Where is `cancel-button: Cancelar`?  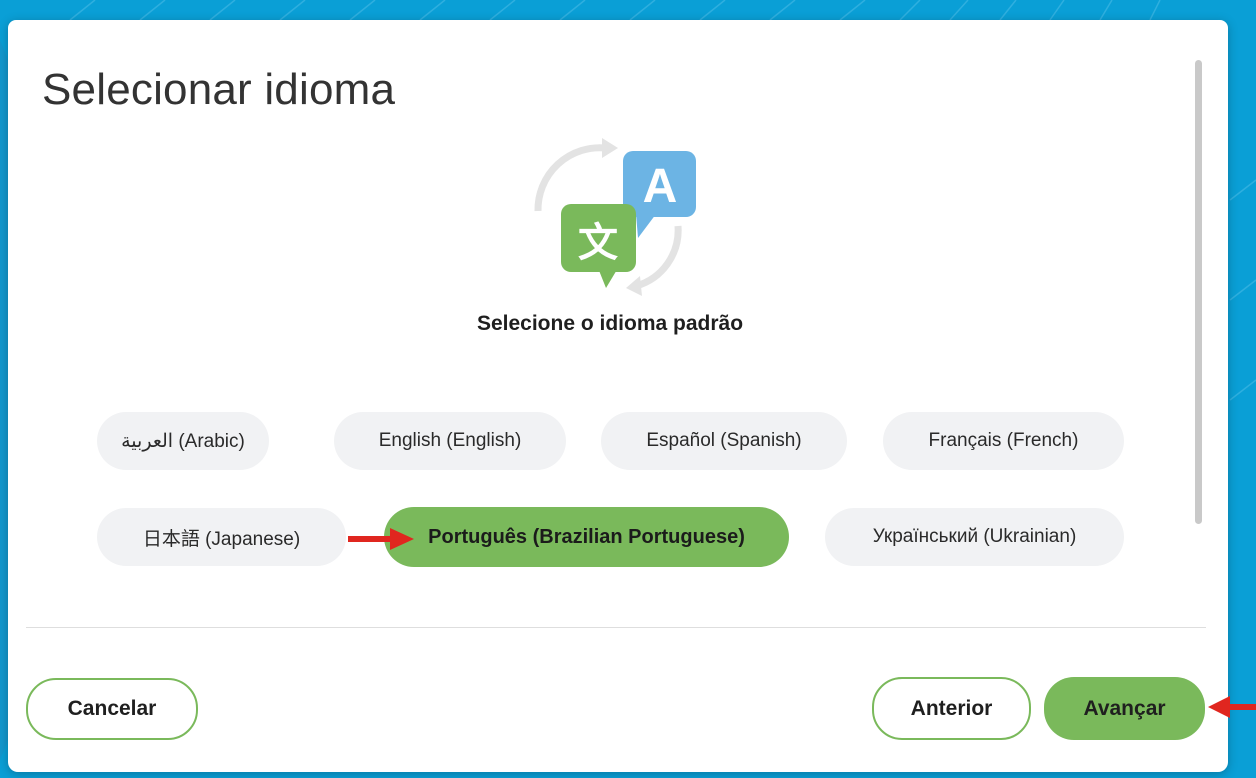 cancel-button: Cancelar is located at coordinates (112, 709).